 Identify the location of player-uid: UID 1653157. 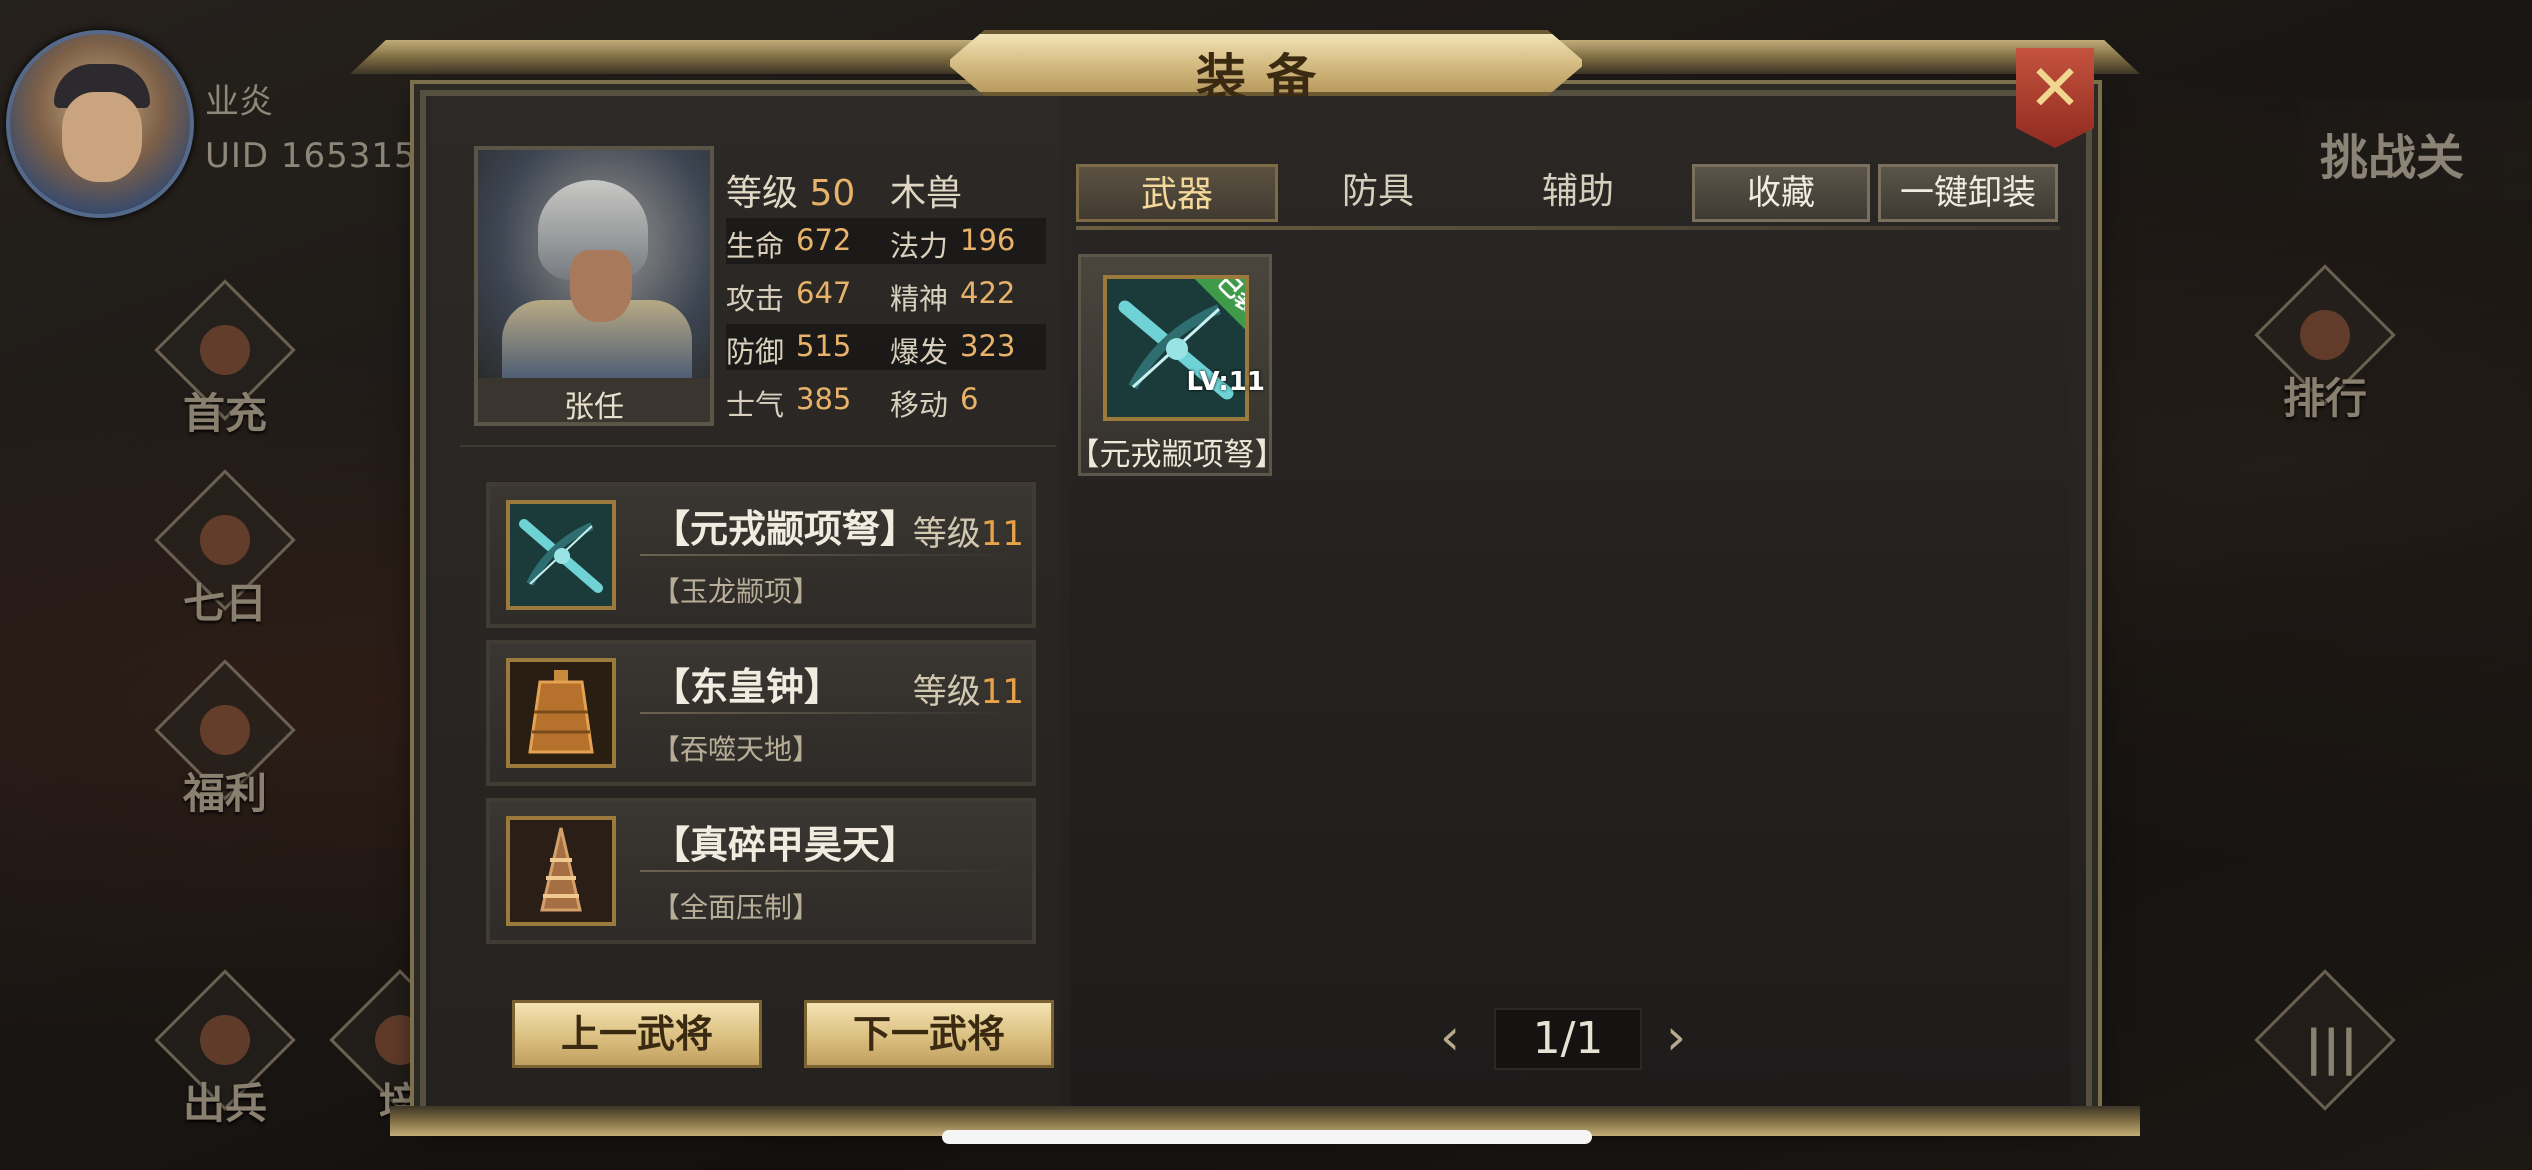
(322, 156).